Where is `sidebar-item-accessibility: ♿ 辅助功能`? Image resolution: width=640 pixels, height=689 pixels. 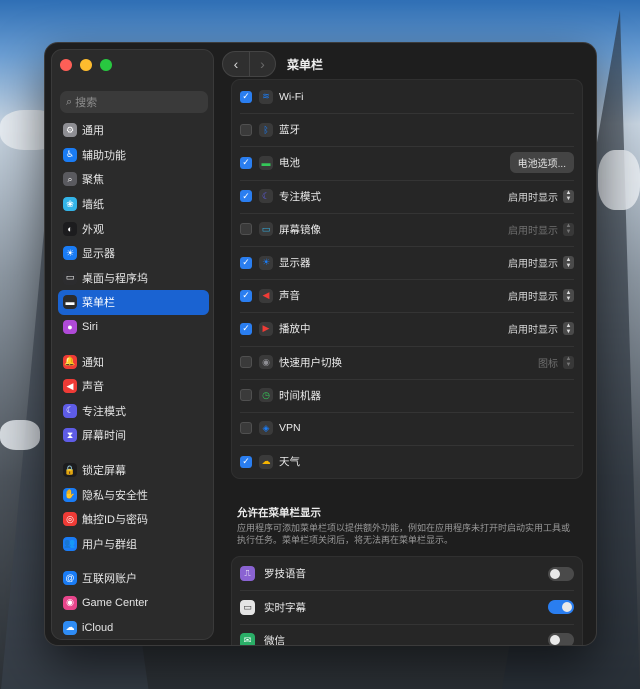 sidebar-item-accessibility: ♿ 辅助功能 is located at coordinates (133, 155).